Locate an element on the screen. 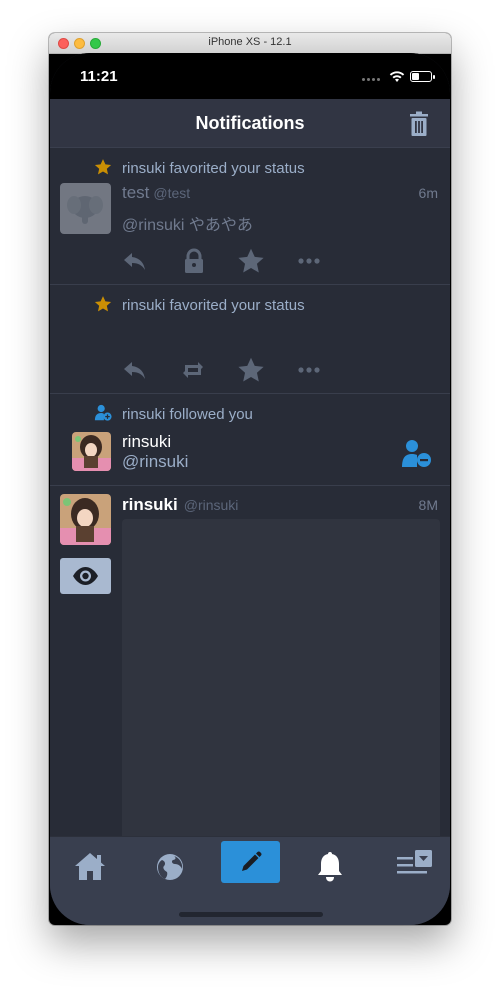 The image size is (500, 989). sensitive-toggle-button is located at coordinates (85, 576).